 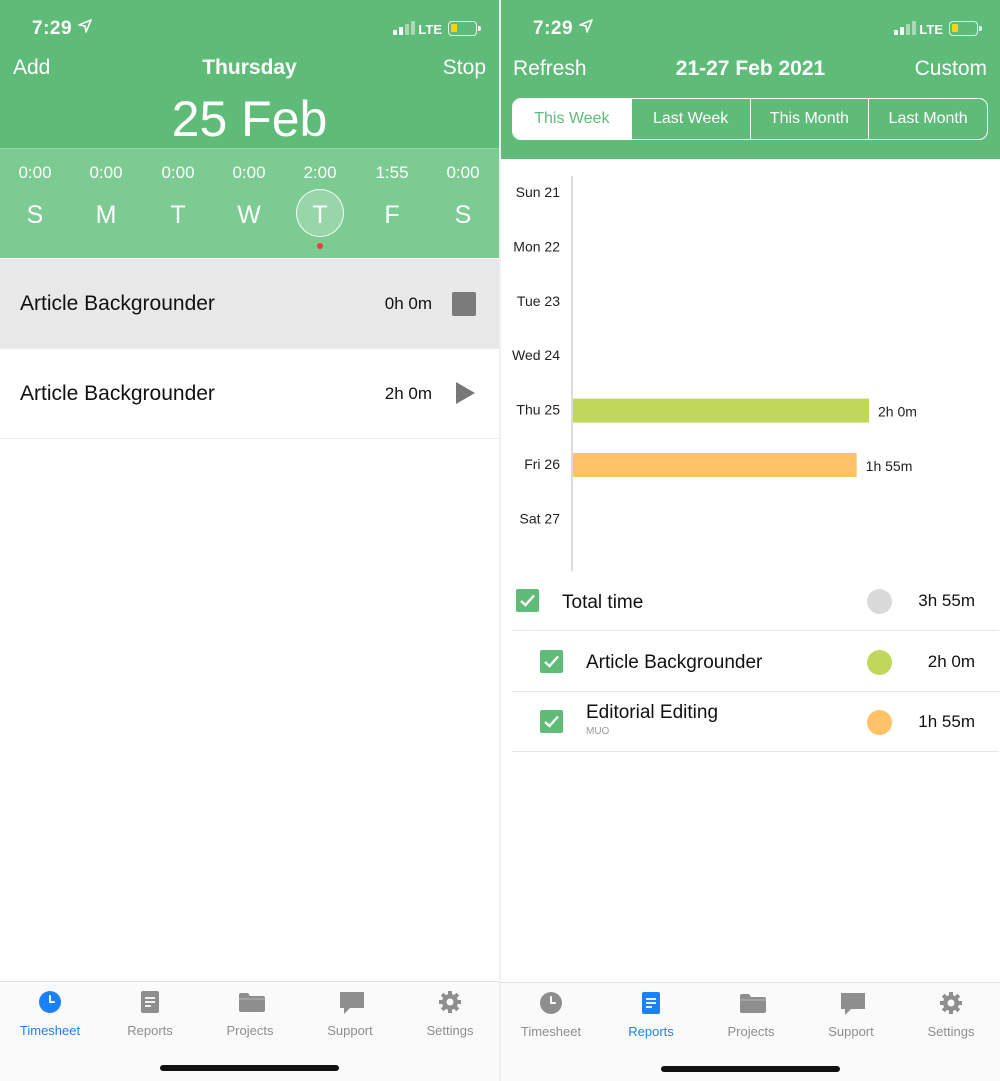 I want to click on legend-label: Editorial Editing, so click(x=652, y=712).